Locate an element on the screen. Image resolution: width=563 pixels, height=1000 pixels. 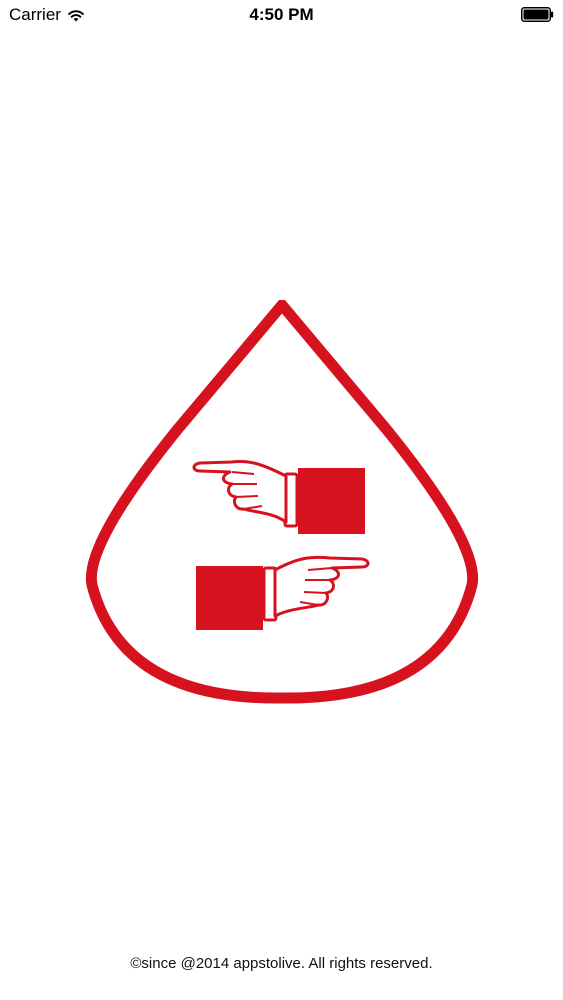
battery-icon is located at coordinates (537, 14).